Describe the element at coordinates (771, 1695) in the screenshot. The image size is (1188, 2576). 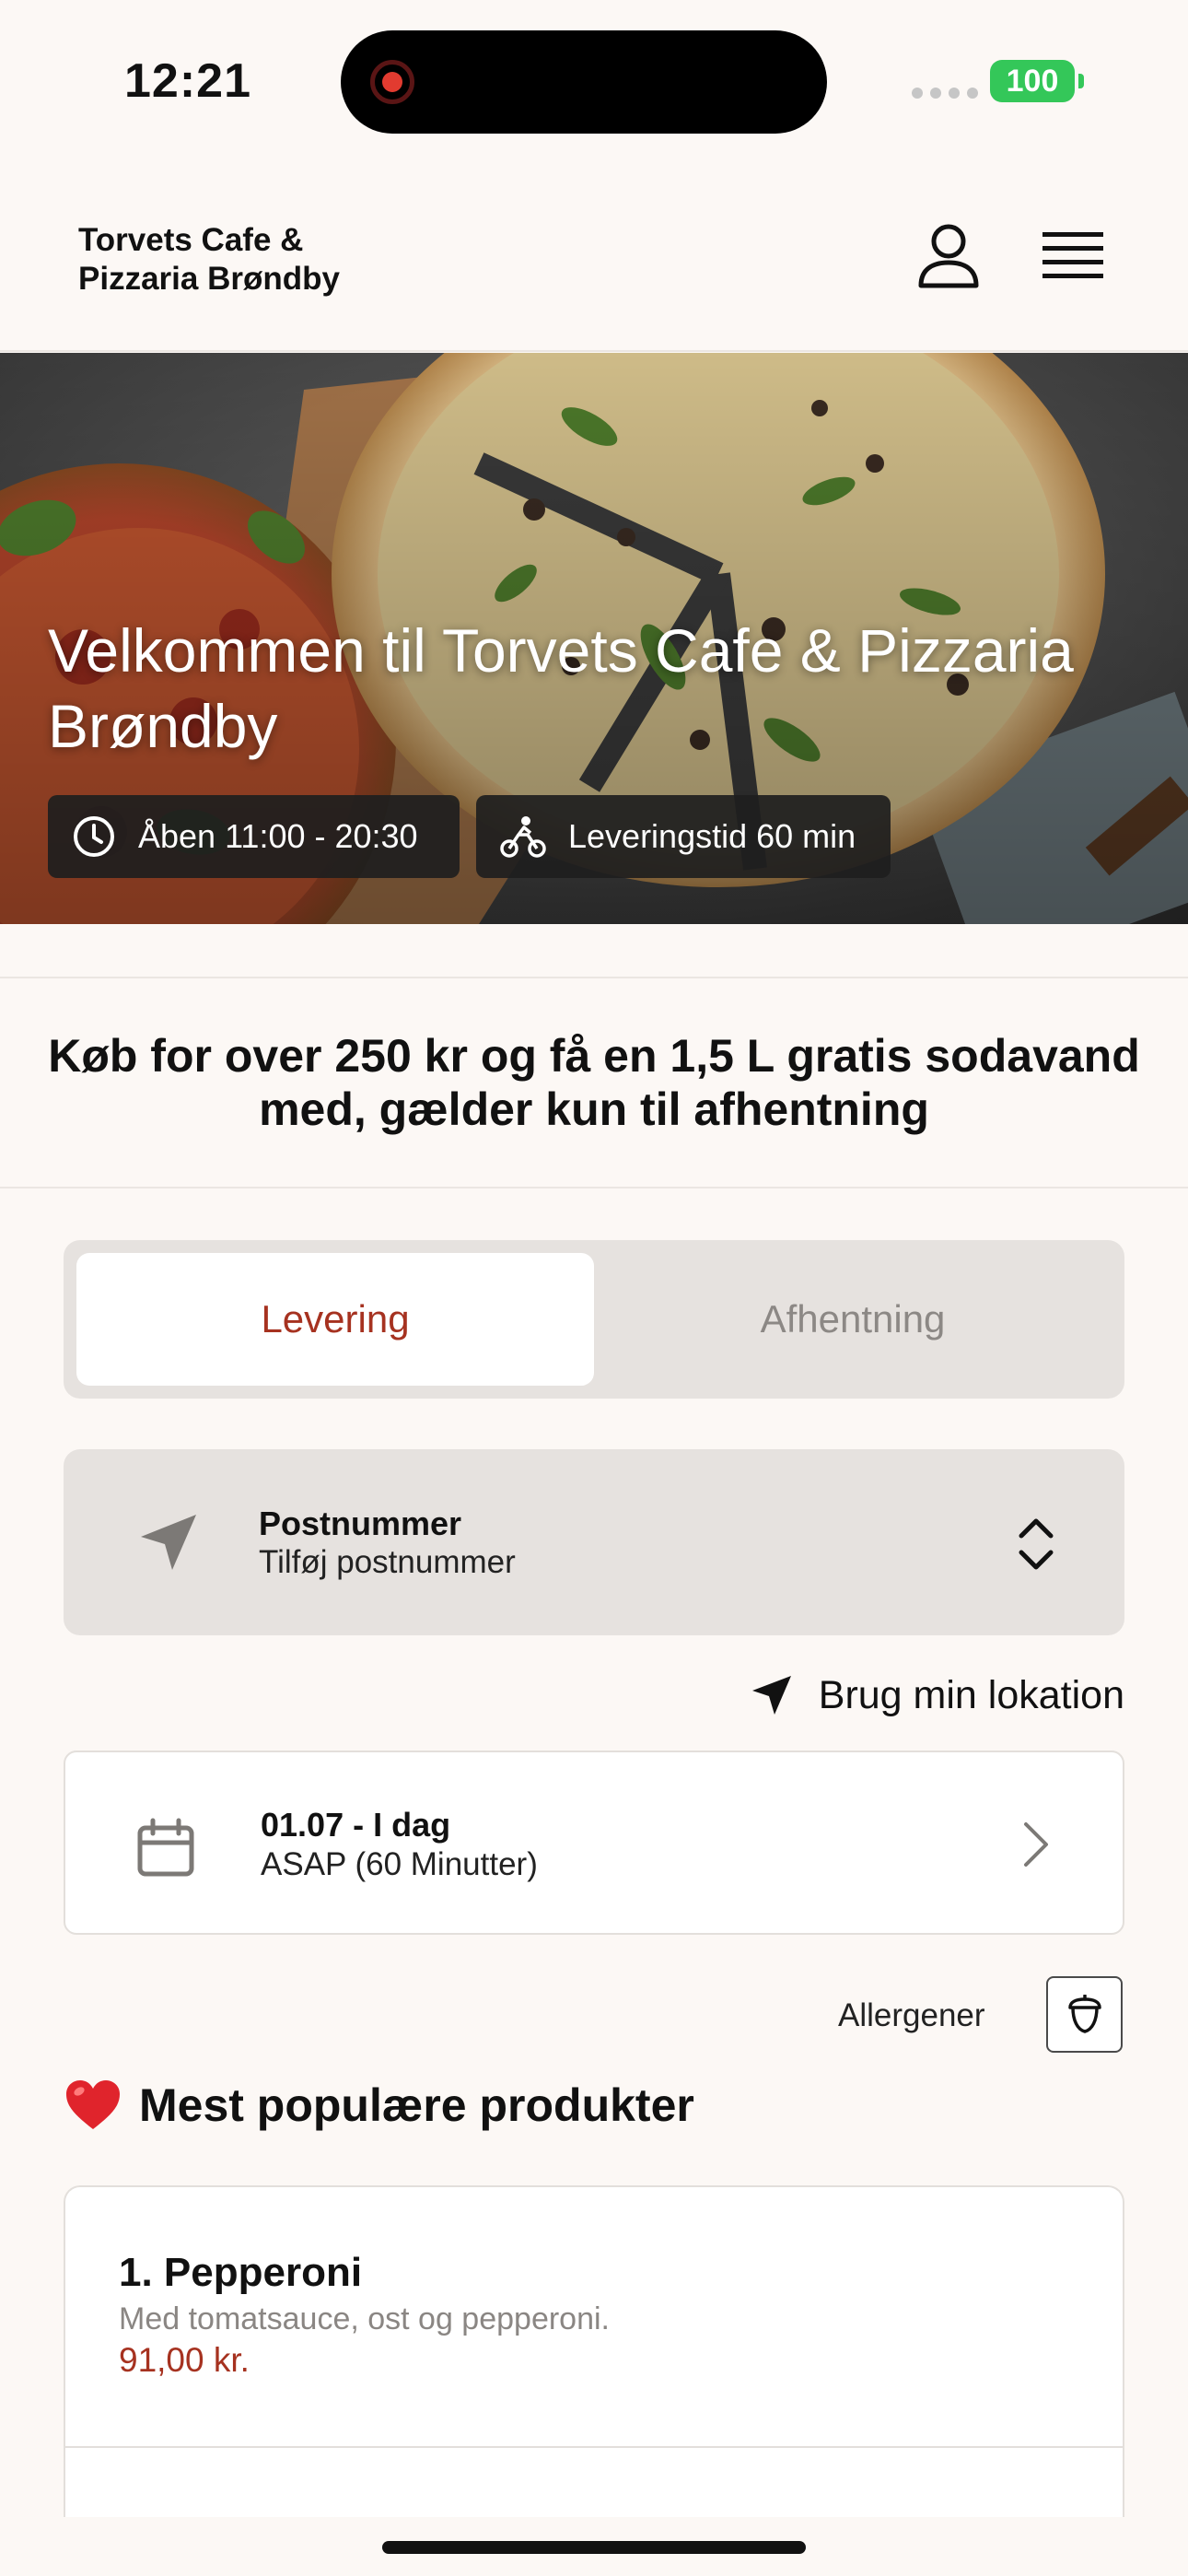
I see `navigation-arrow-icon` at that location.